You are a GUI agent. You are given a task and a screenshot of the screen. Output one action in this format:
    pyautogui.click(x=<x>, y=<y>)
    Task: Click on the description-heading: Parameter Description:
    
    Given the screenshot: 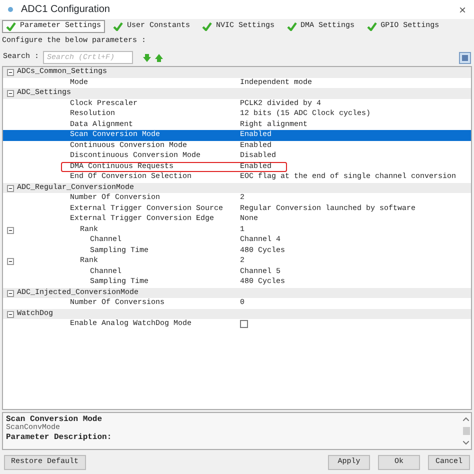 What is the action you would take?
    pyautogui.click(x=59, y=437)
    